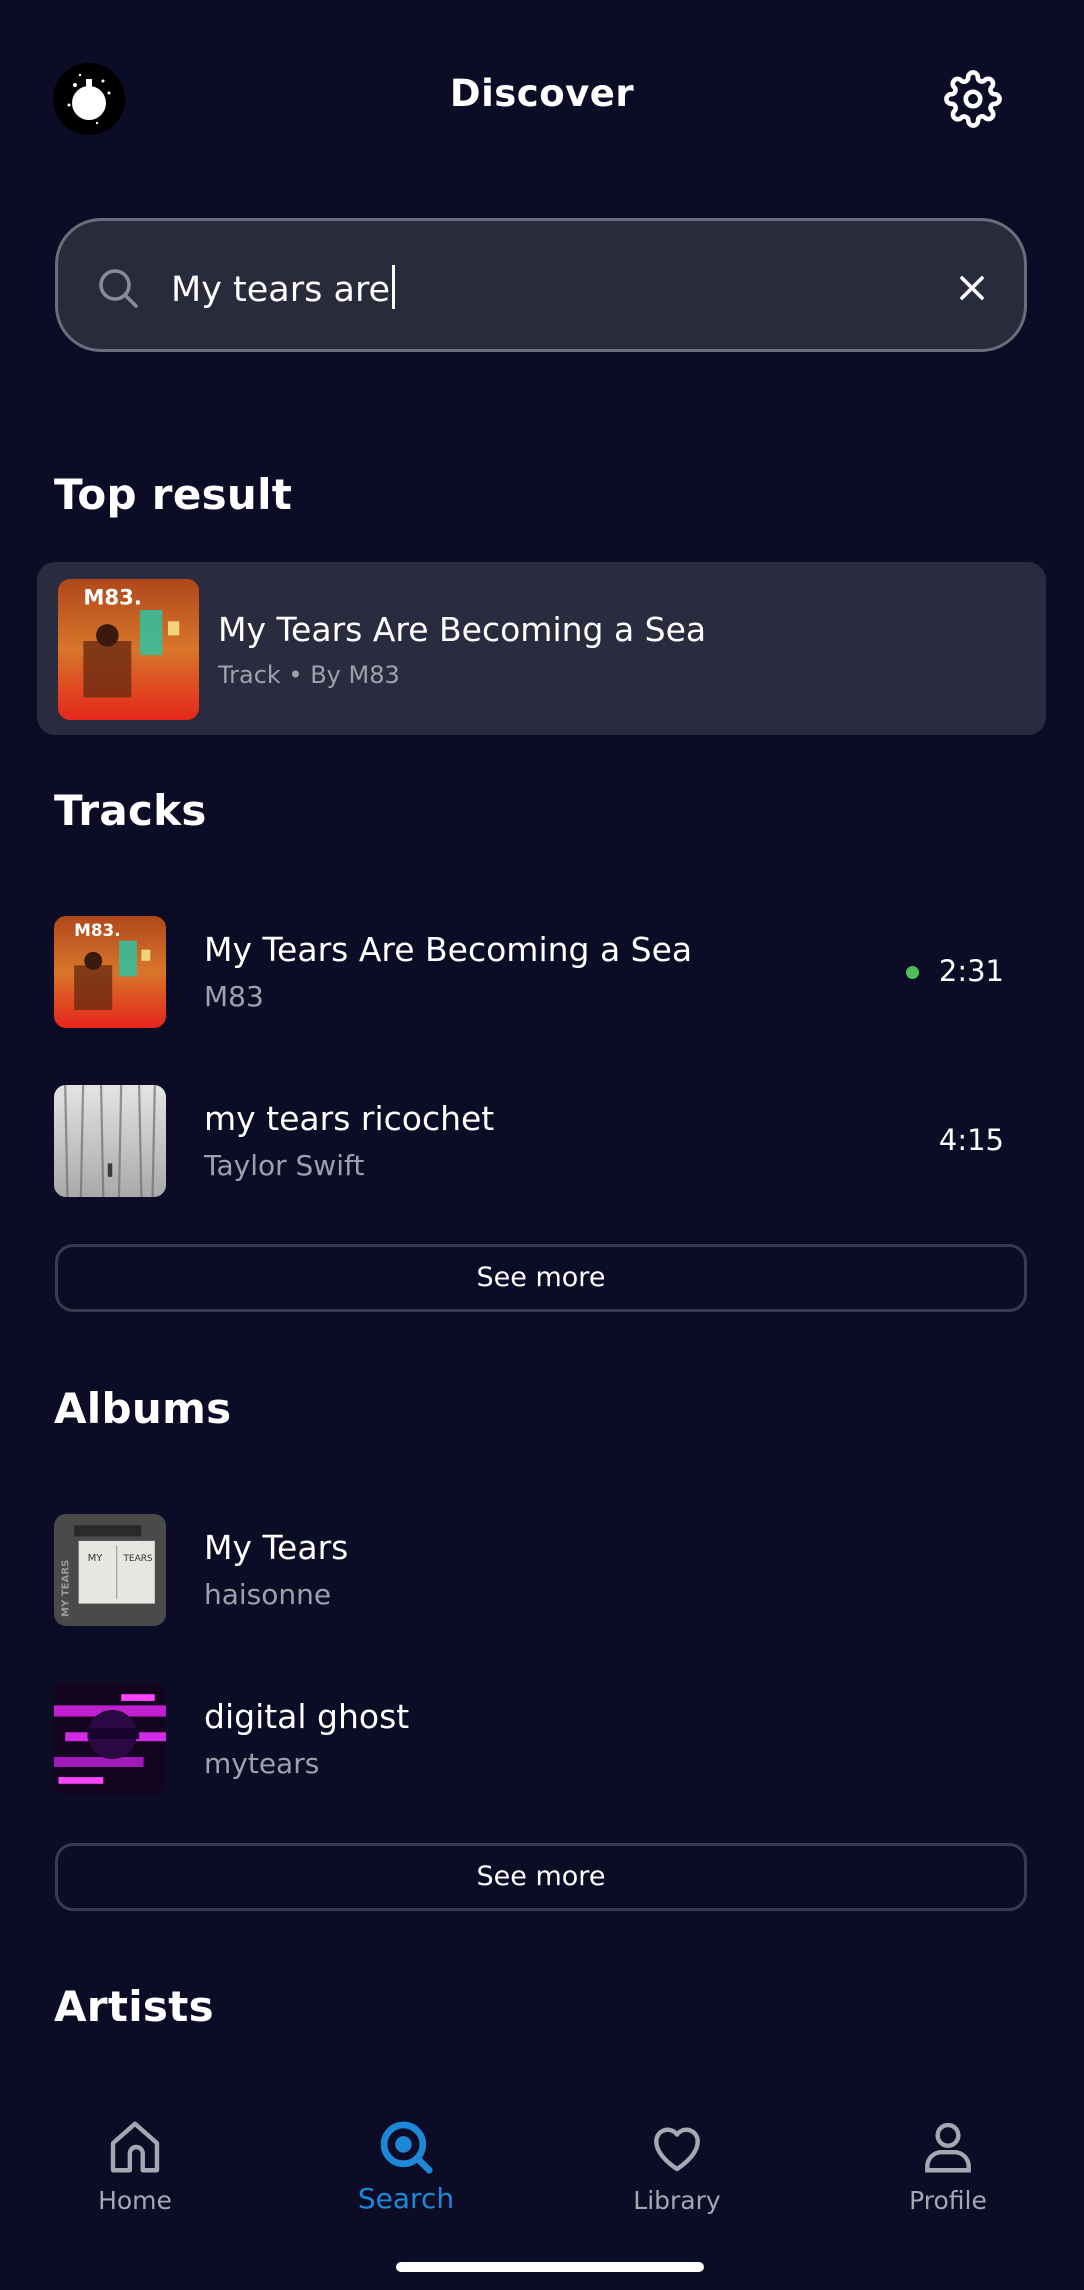  I want to click on album-row: MY TEARS MY TEARS My Tears haisonne, so click(542, 1570).